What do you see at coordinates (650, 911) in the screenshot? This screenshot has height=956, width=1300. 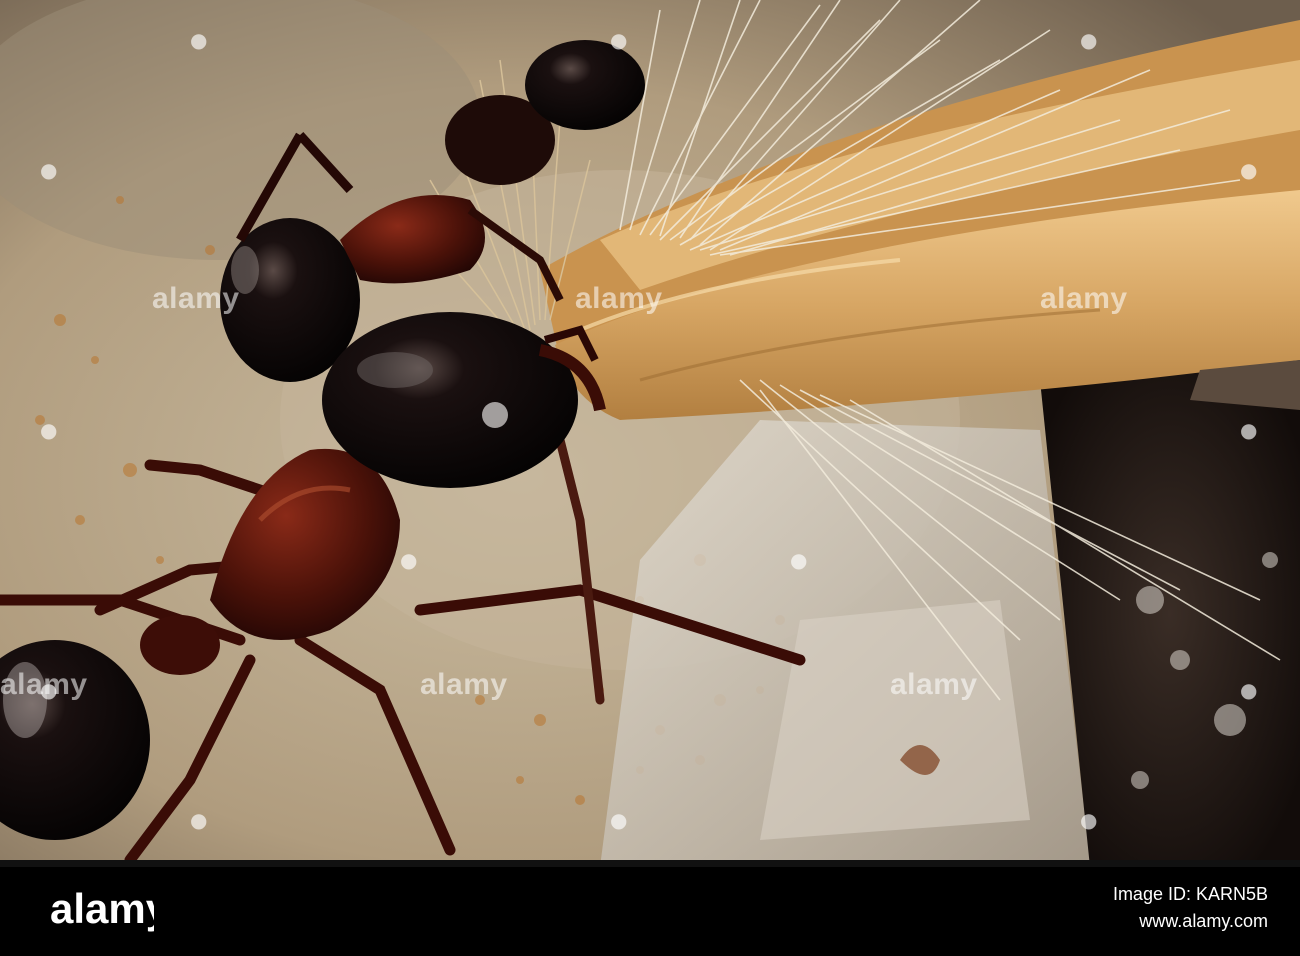 I see `footer-bar: alamy Image ID: KARN5B www.alamy.com` at bounding box center [650, 911].